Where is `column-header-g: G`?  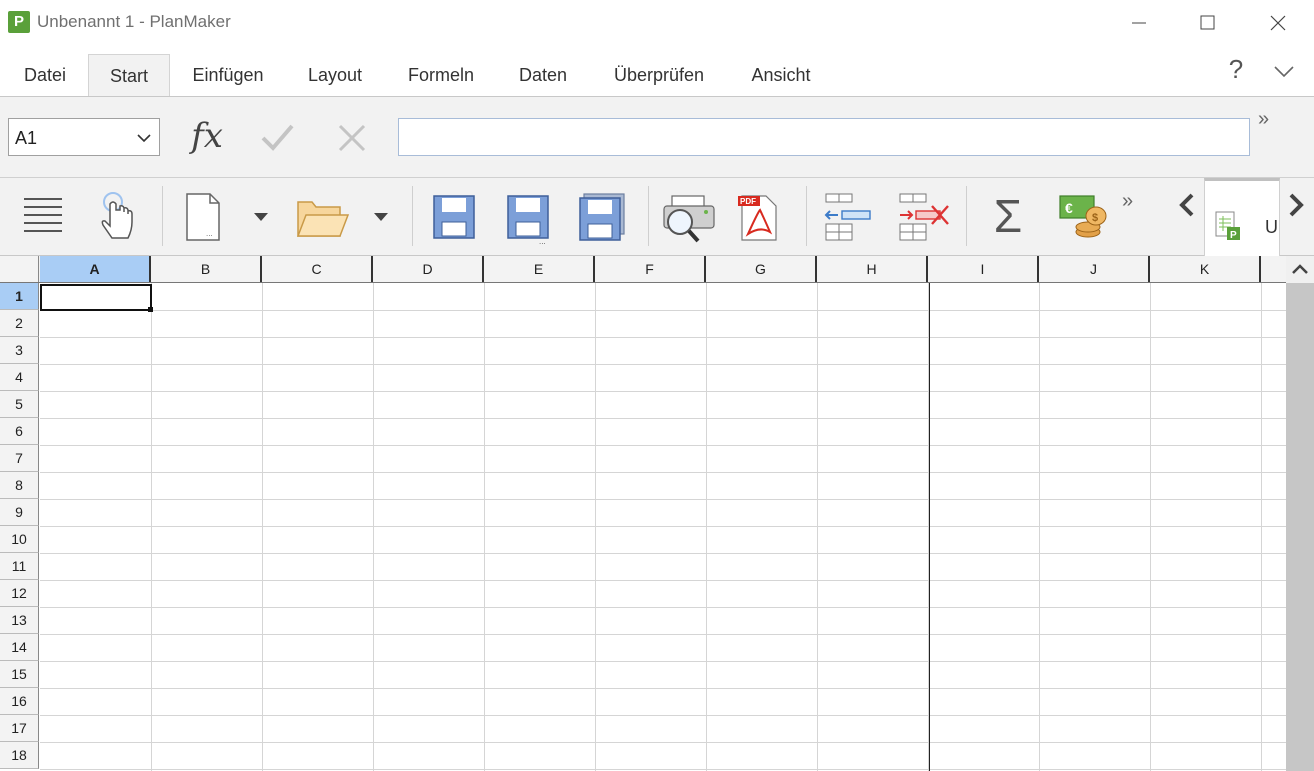
column-header-g: G is located at coordinates (761, 269).